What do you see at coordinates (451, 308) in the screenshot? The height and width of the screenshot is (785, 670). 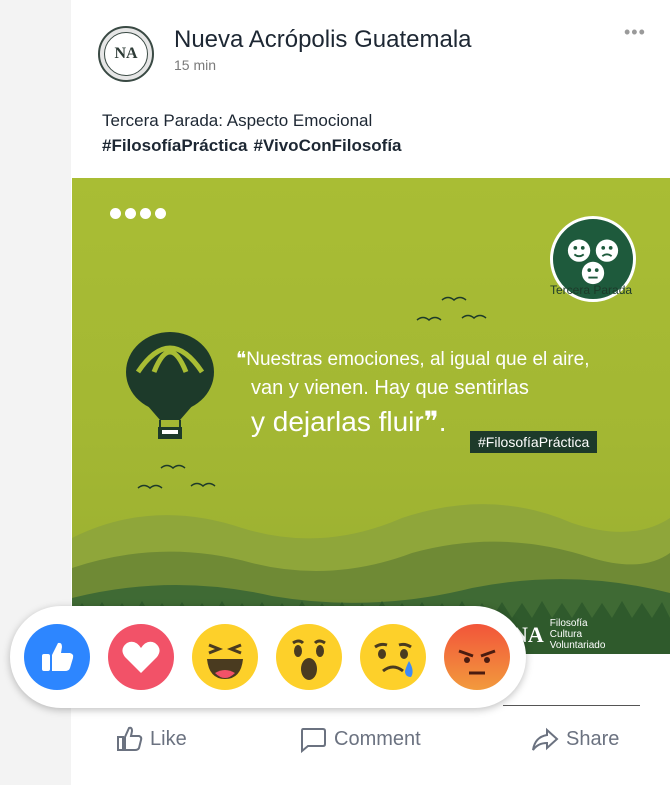 I see `birds-icon` at bounding box center [451, 308].